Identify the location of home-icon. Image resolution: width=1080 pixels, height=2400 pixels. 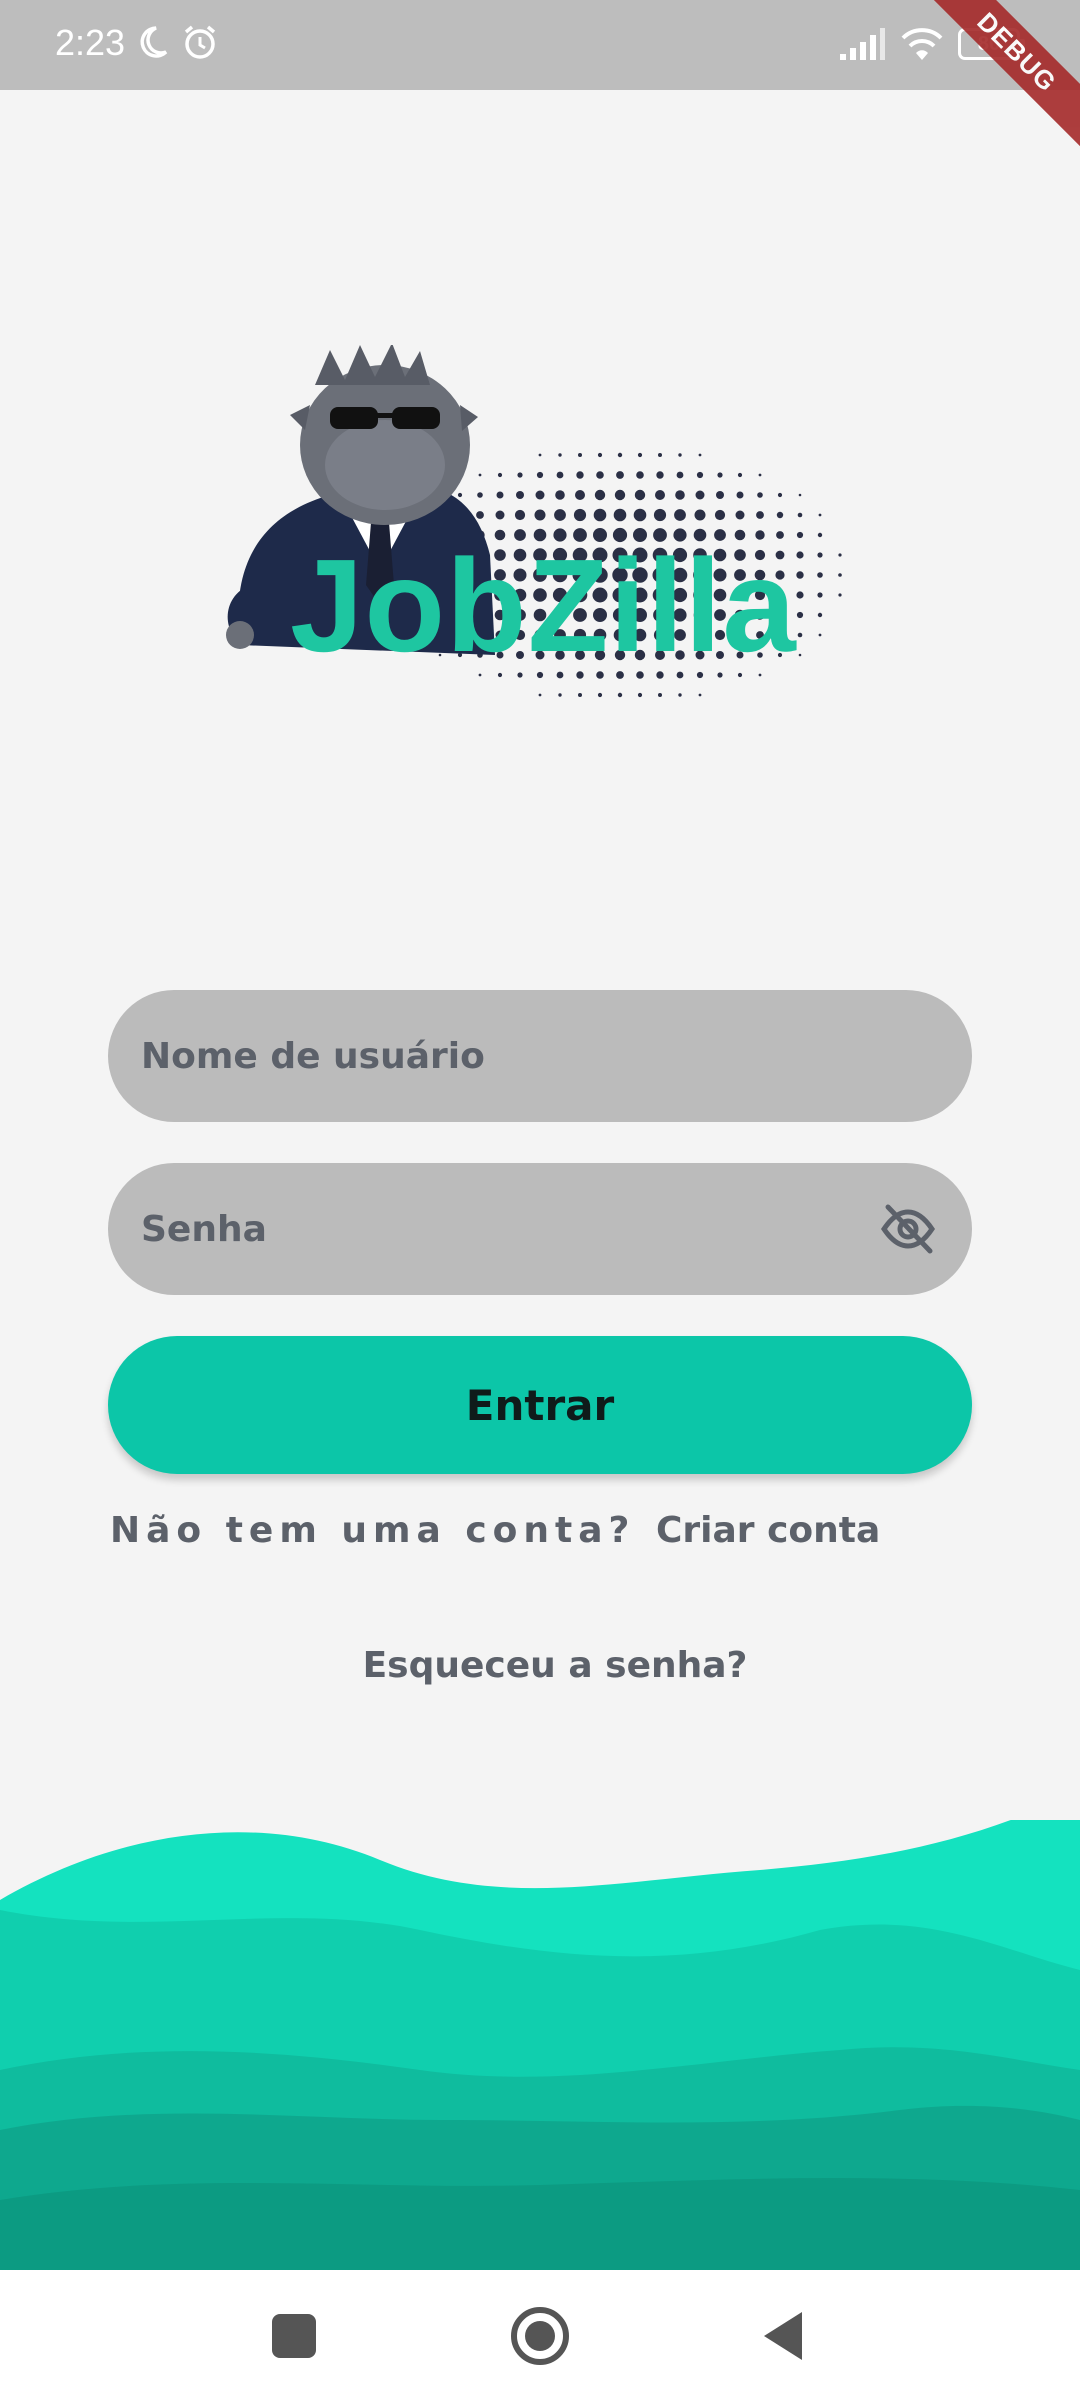
(540, 2336).